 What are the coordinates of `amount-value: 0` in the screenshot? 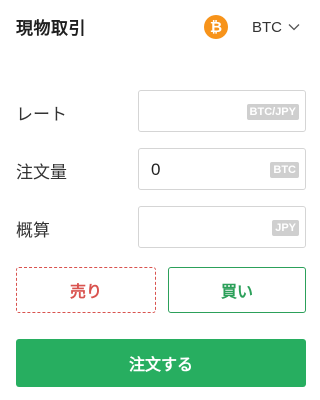 It's located at (156, 169).